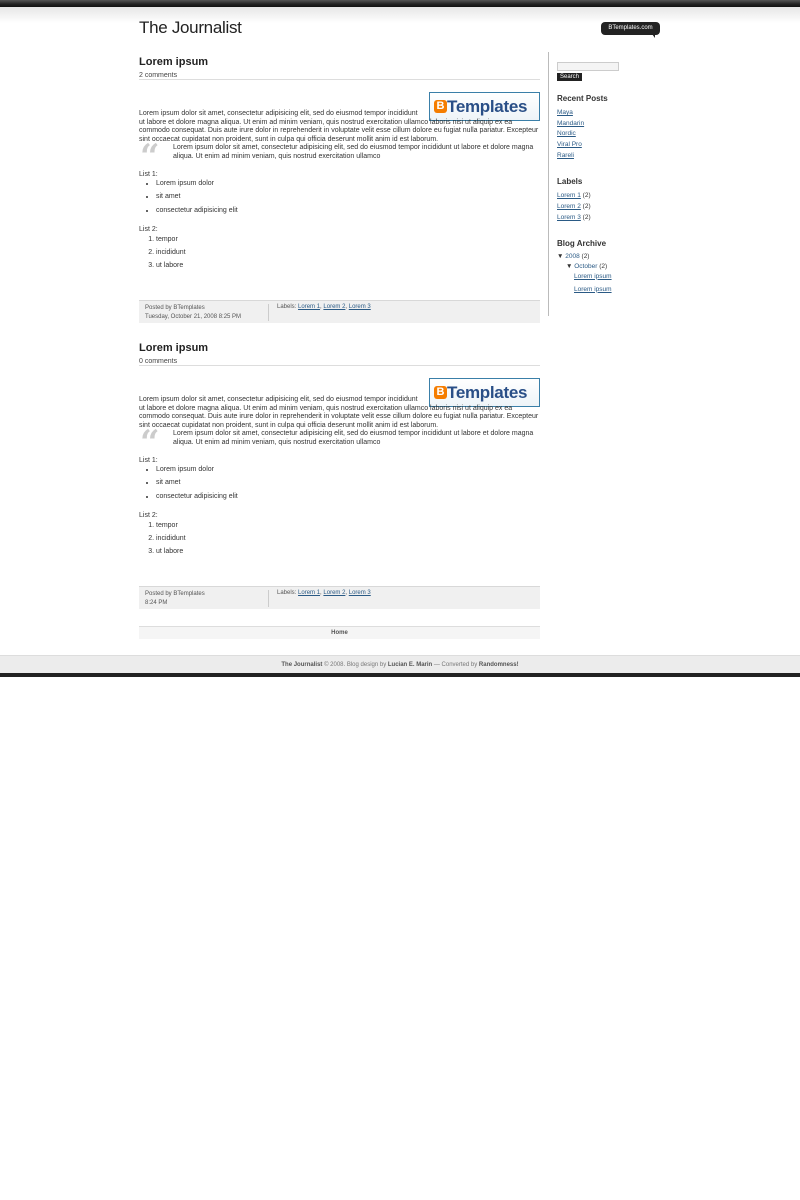  What do you see at coordinates (572, 256) in the screenshot?
I see `archive-year-link: 2008` at bounding box center [572, 256].